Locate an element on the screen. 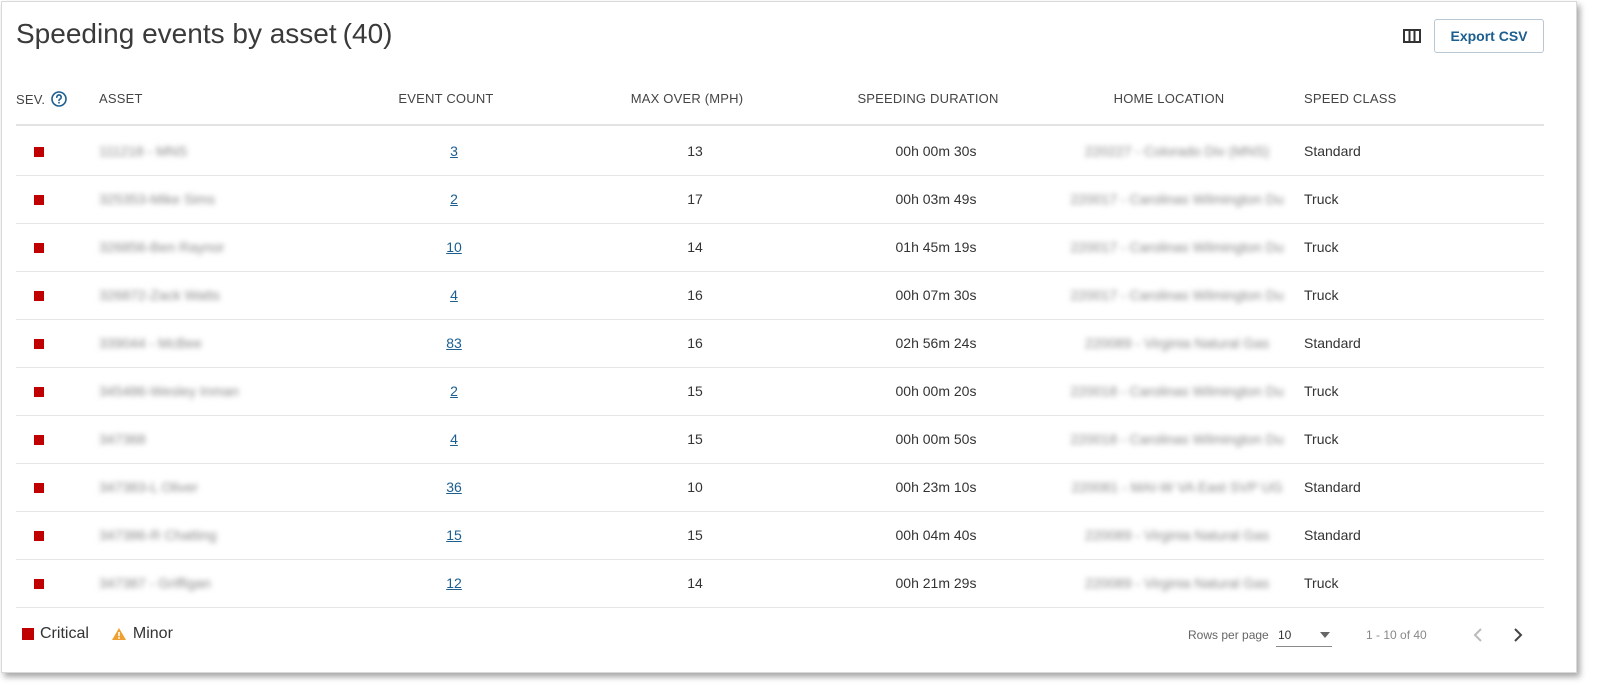 The image size is (1600, 686). chevron-left-icon is located at coordinates (1477, 635).